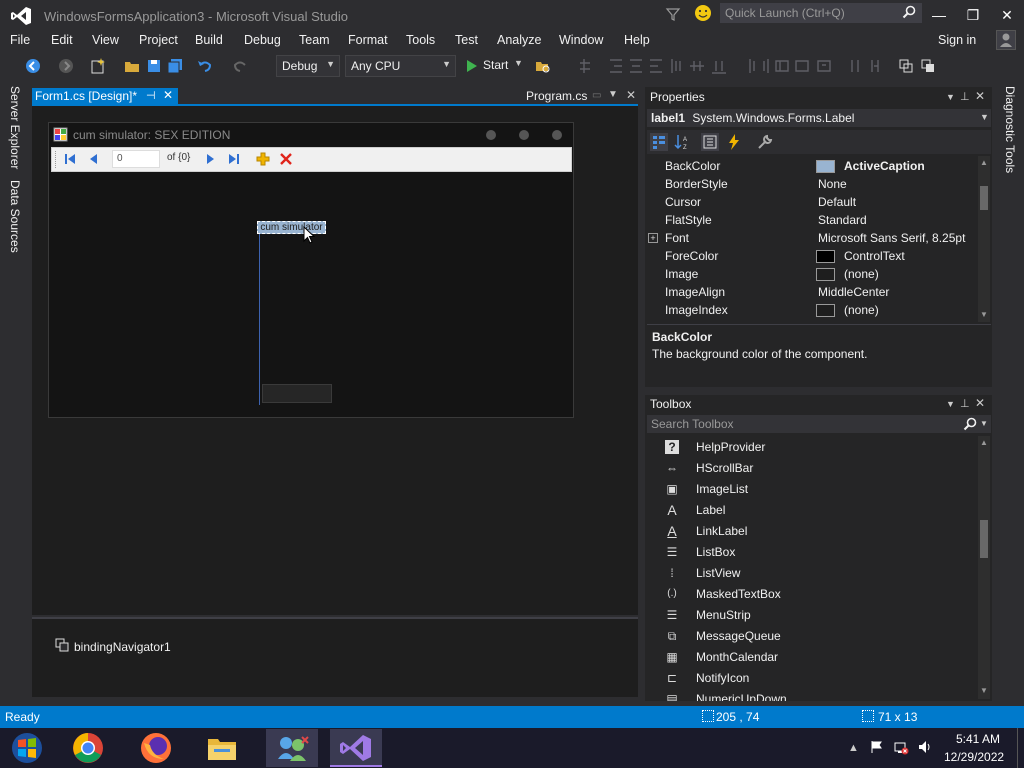 Image resolution: width=1024 pixels, height=768 pixels. I want to click on start-debugging-button: Start, so click(495, 65).